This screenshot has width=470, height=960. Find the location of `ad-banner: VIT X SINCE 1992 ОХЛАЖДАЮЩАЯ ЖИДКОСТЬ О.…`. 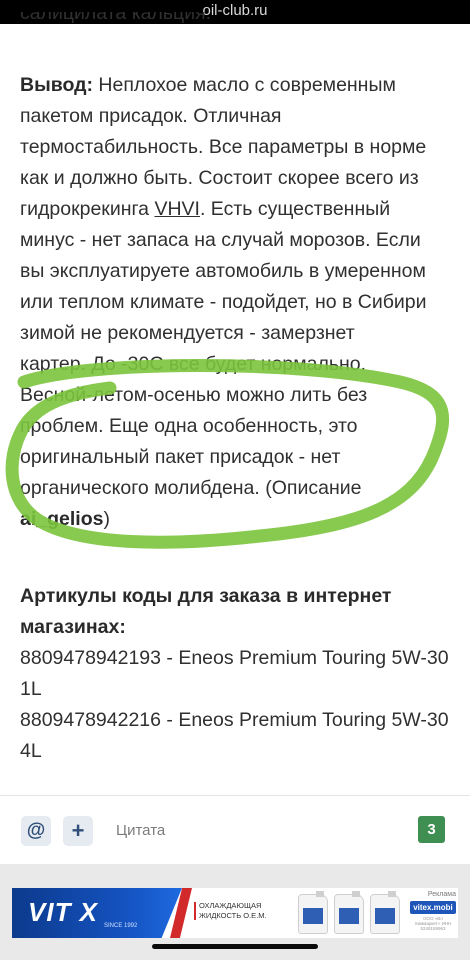

ad-banner: VIT X SINCE 1992 ОХЛАЖДАЮЩАЯ ЖИДКОСТЬ О.… is located at coordinates (235, 913).